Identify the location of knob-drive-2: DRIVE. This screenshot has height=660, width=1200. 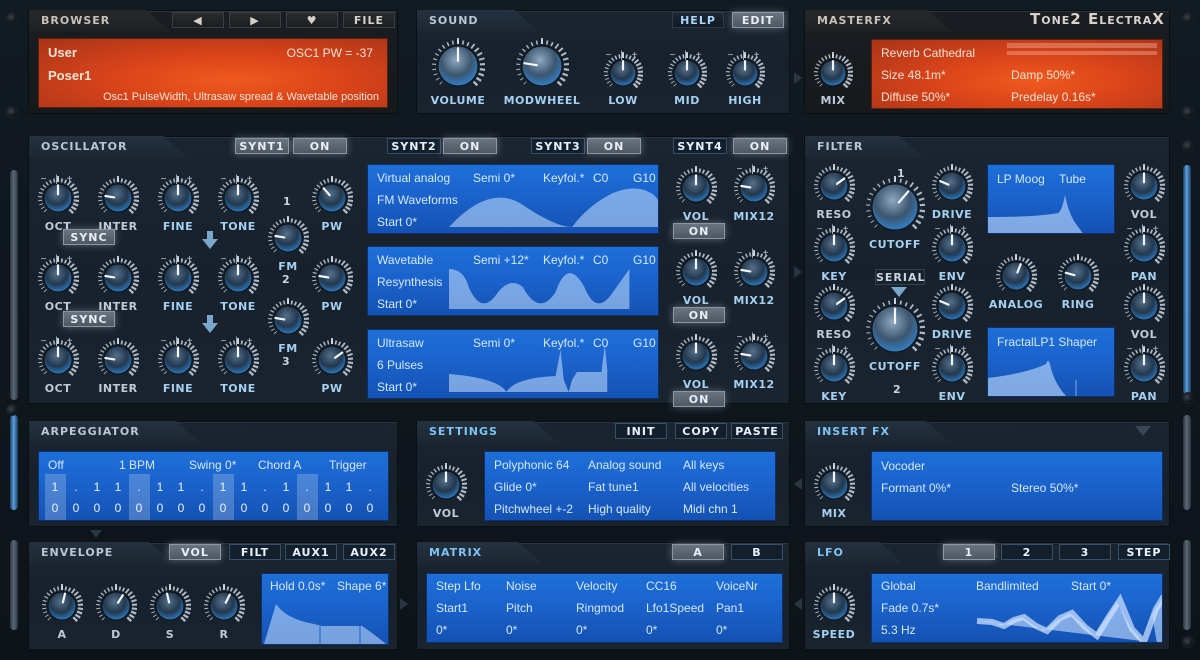
(952, 312).